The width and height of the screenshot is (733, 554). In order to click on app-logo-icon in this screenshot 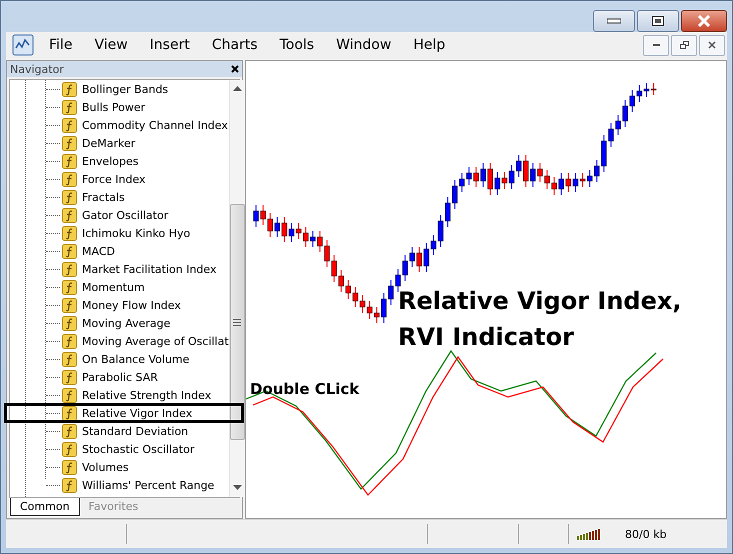, I will do `click(23, 45)`.